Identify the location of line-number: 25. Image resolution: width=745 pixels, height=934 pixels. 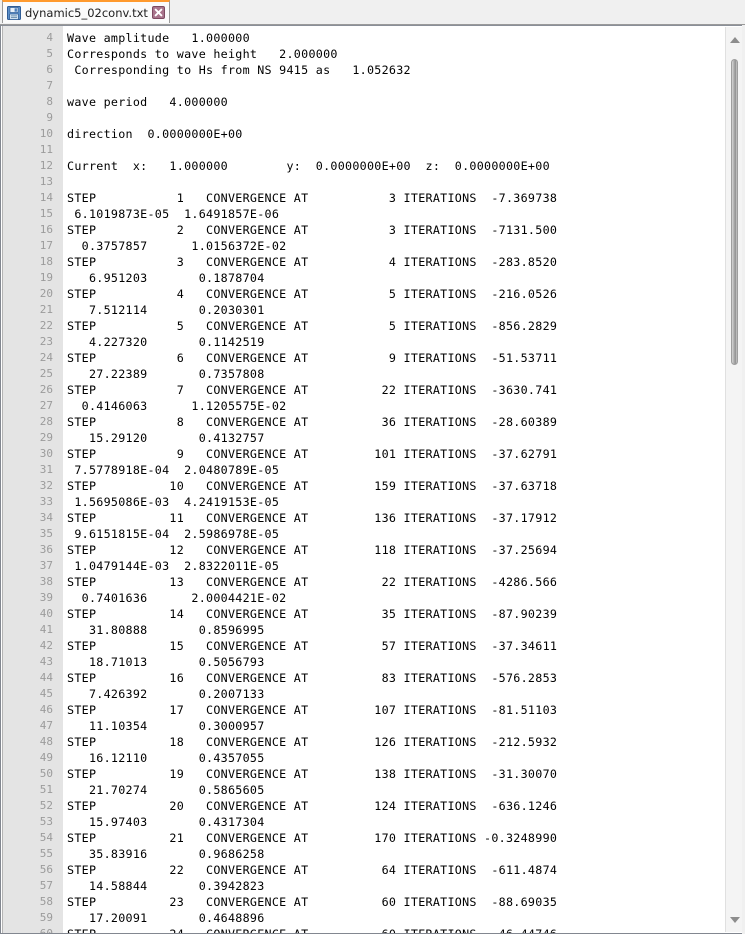
(46, 373).